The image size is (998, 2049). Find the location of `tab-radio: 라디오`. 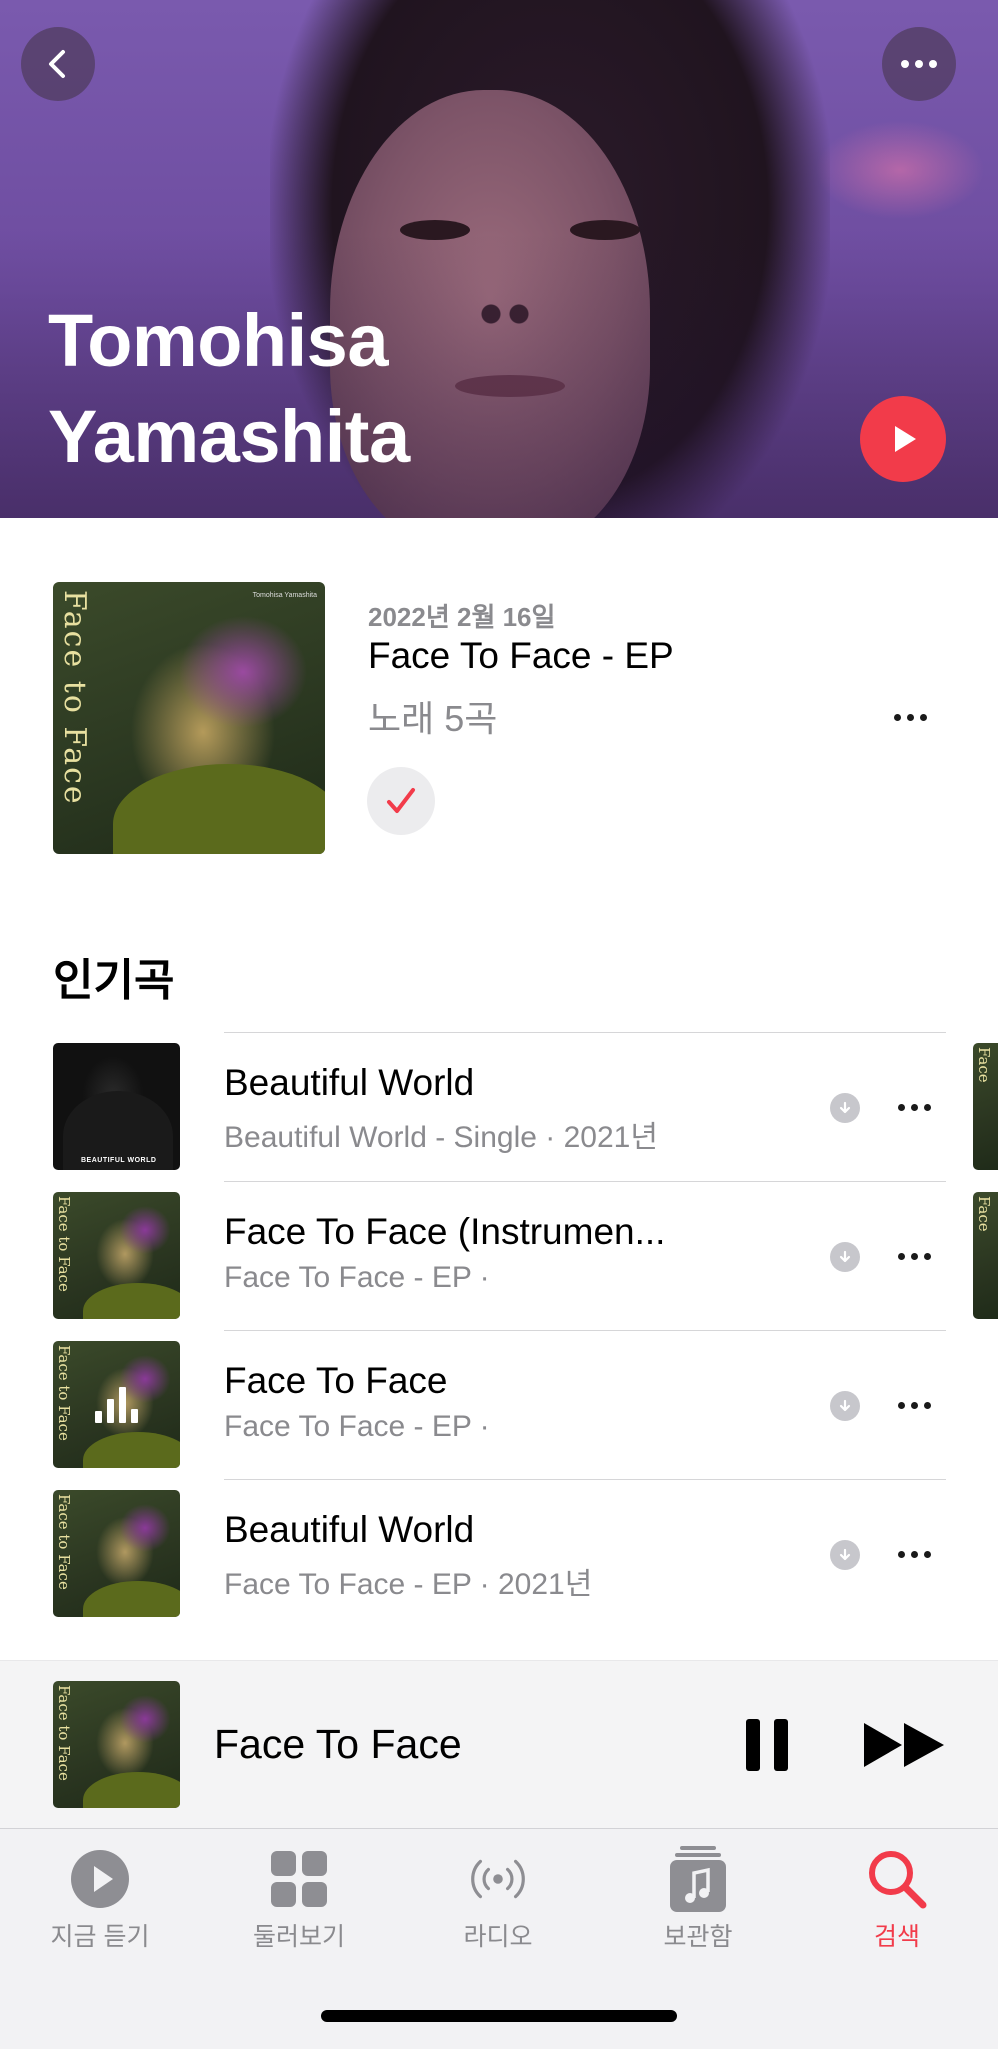

tab-radio: 라디오 is located at coordinates (498, 1902).